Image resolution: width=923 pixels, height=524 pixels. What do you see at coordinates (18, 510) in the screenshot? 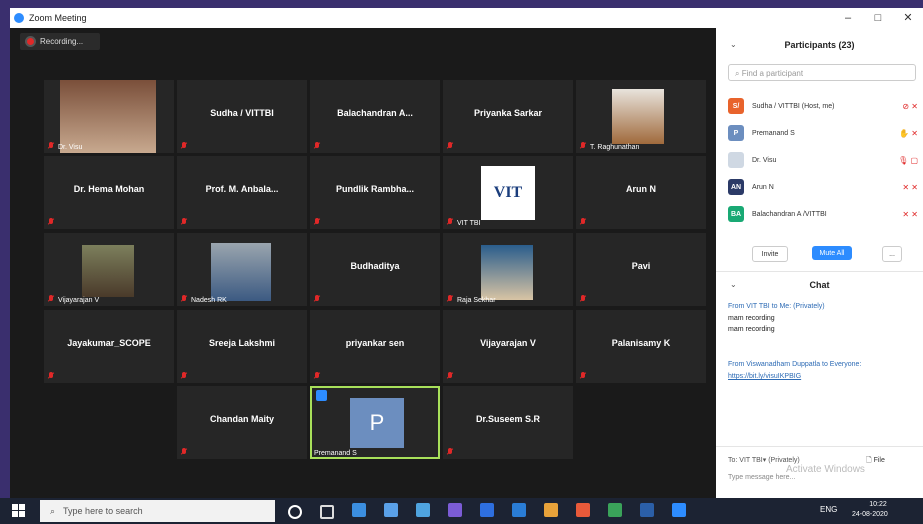
I see `windows-start-icon` at bounding box center [18, 510].